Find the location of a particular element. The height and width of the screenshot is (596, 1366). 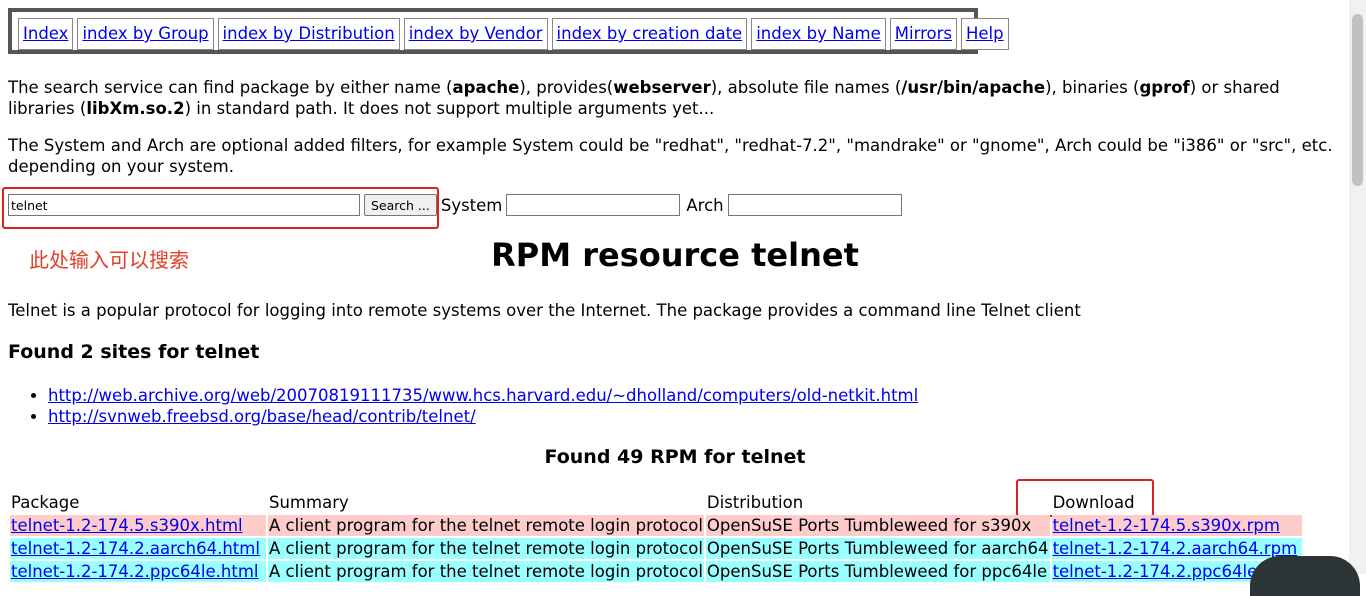

floating-widget is located at coordinates (1305, 576).